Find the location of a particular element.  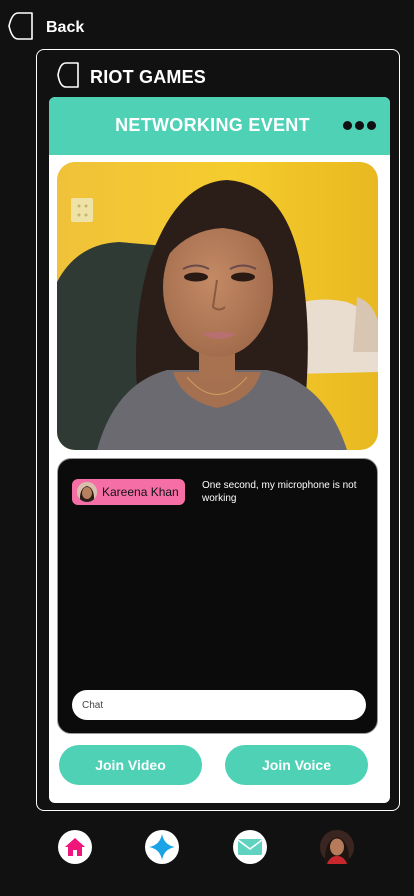

chat-input is located at coordinates (219, 705).